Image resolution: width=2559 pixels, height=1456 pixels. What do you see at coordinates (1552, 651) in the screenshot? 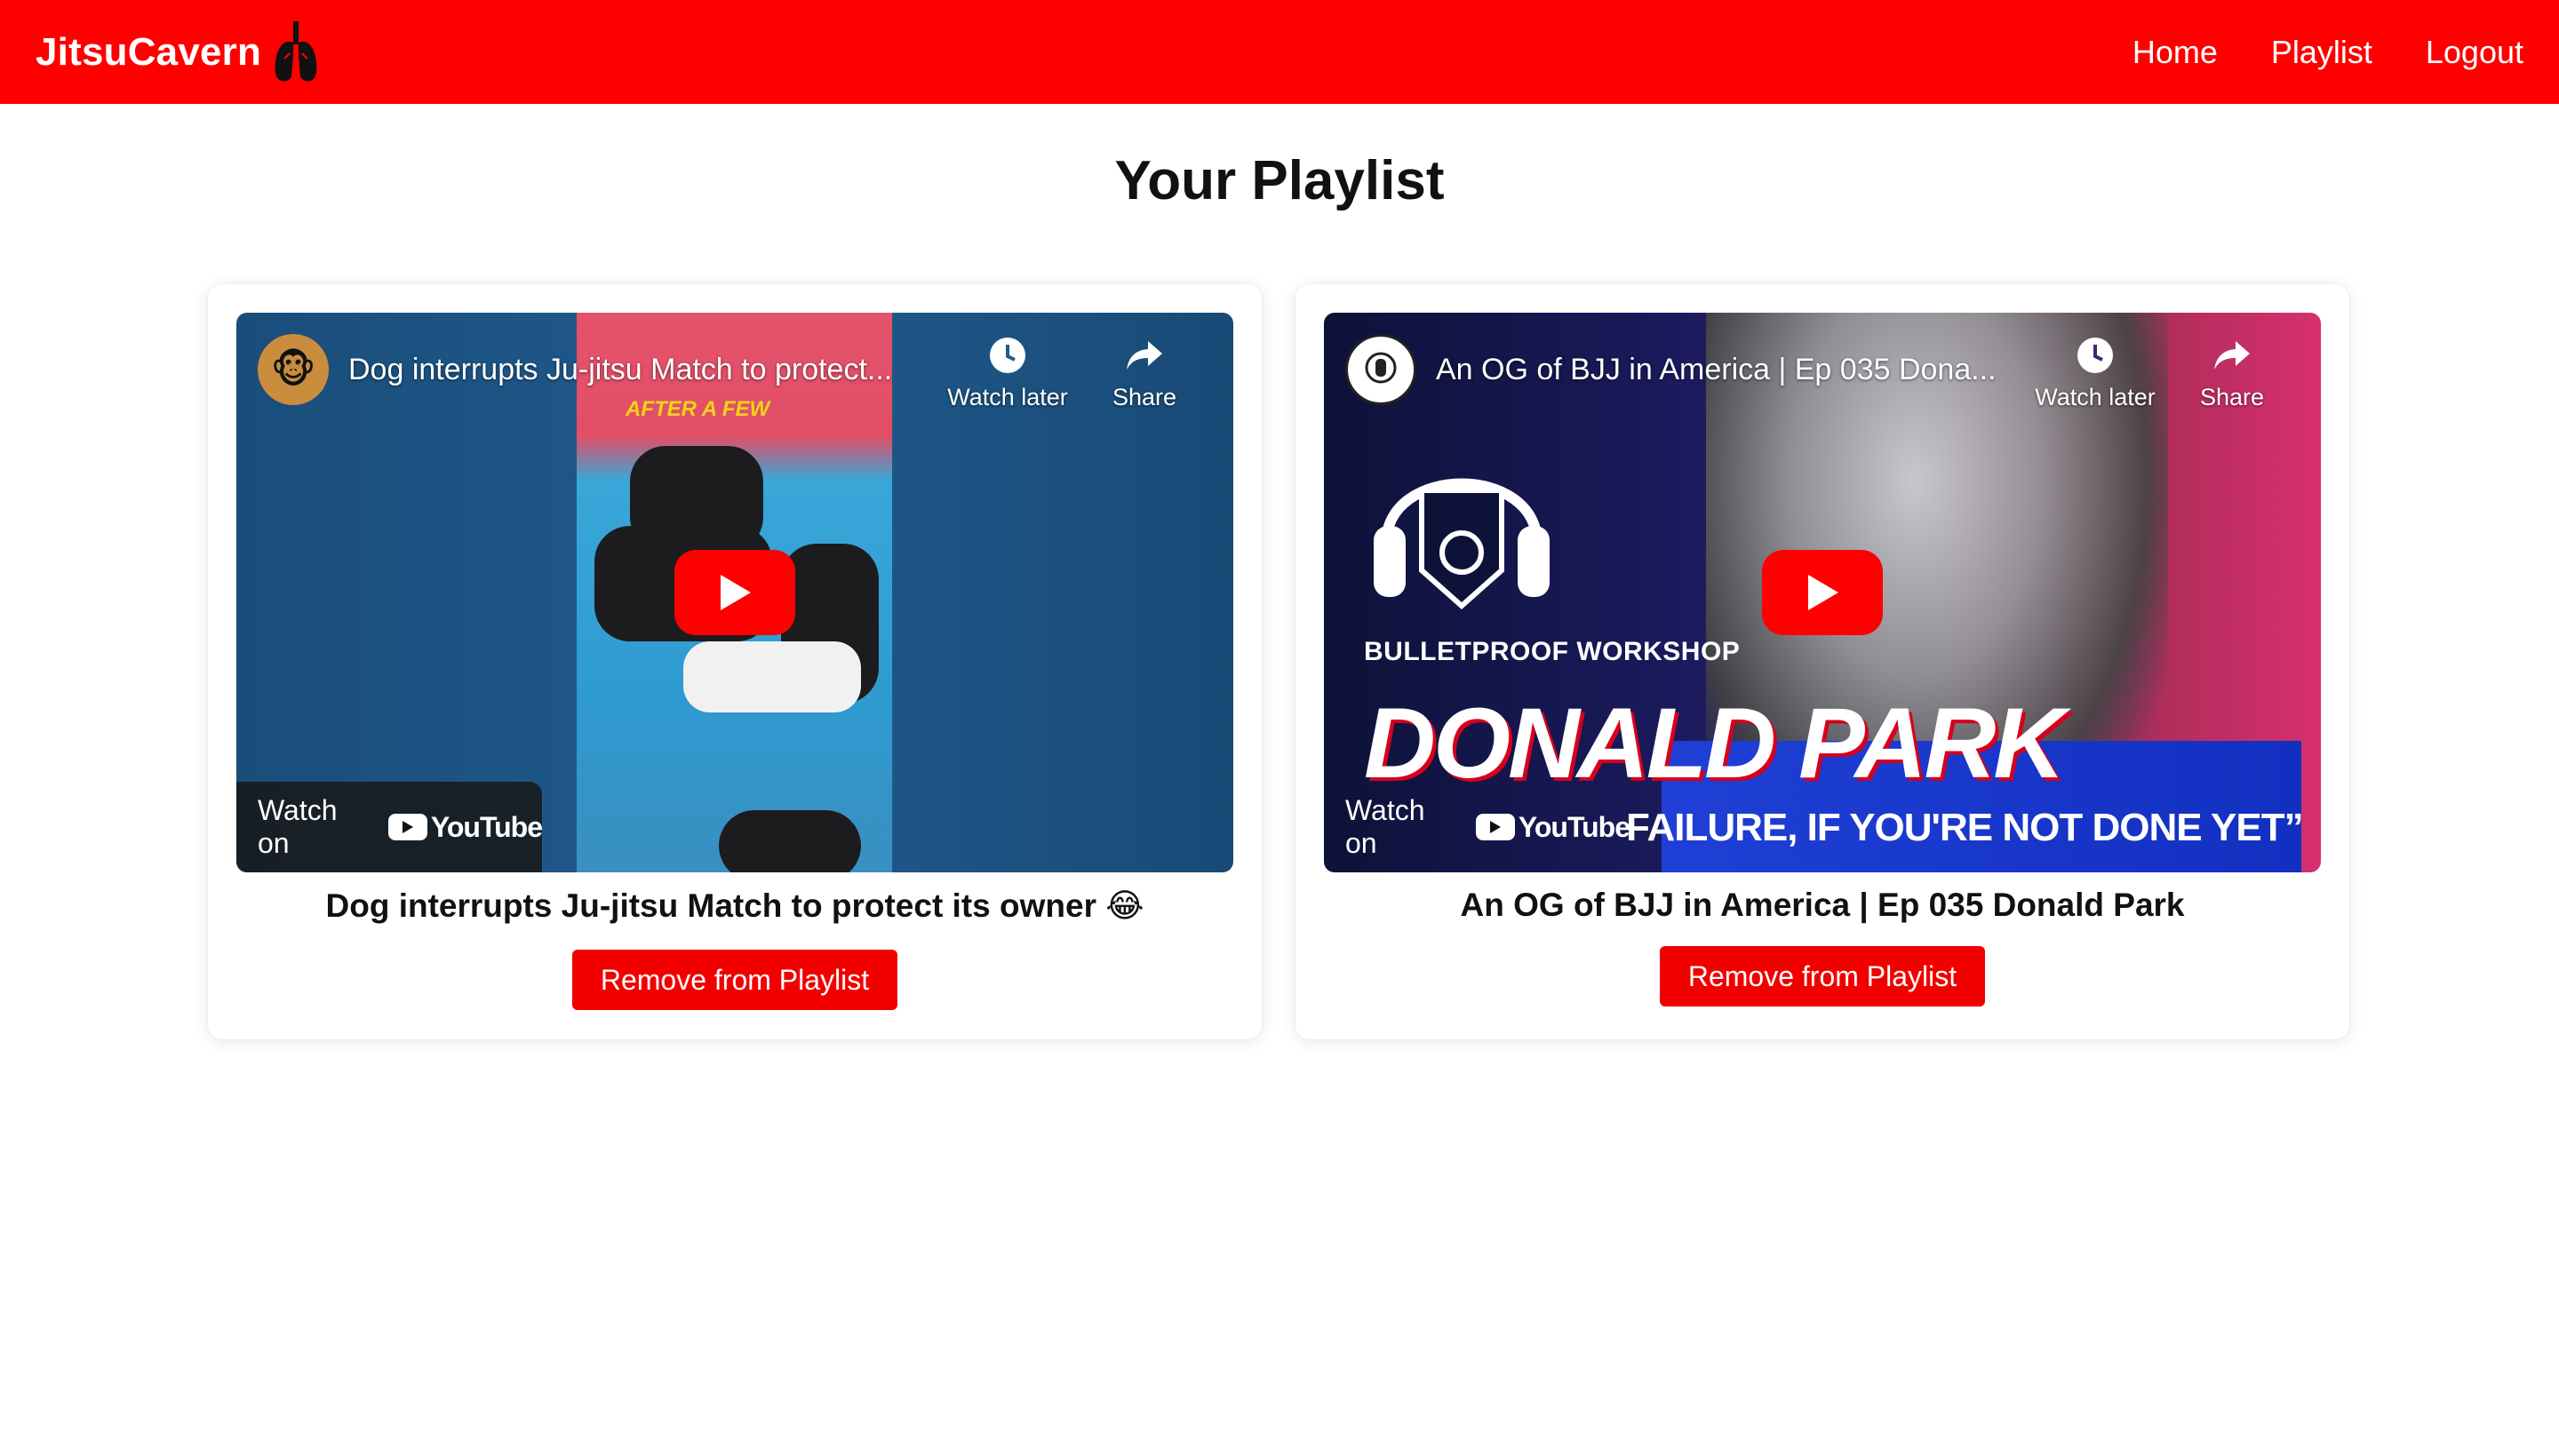
I see `thumbnail-workshop-text: BULLETPROOF WORKSHOP` at bounding box center [1552, 651].